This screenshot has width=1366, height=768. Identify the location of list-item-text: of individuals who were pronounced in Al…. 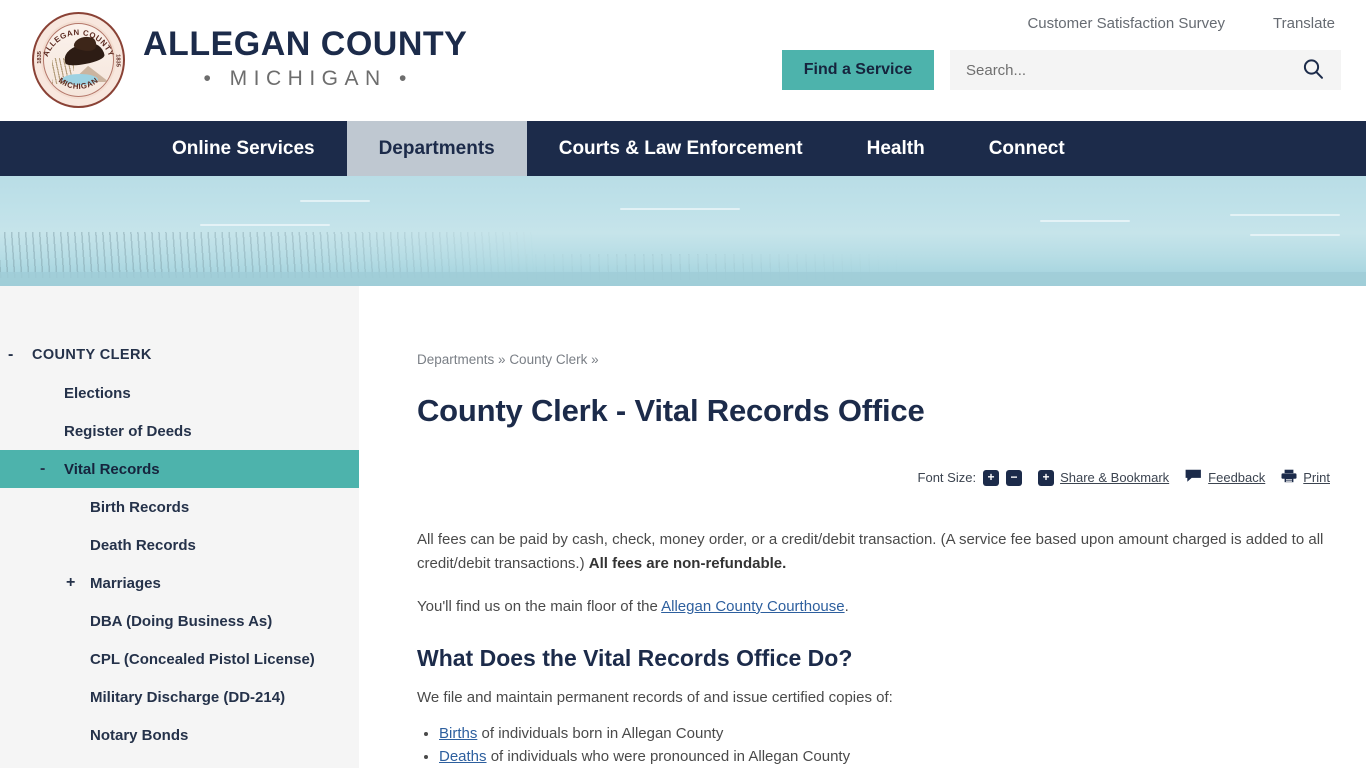
(668, 756).